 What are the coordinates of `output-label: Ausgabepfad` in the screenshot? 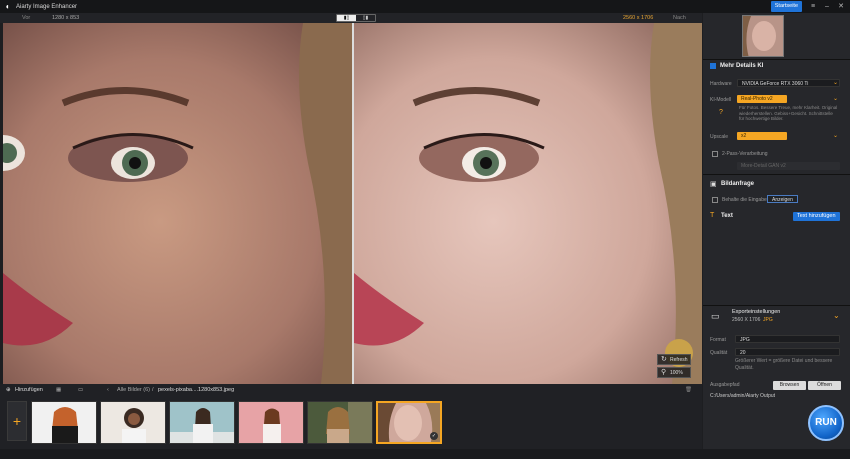 It's located at (725, 385).